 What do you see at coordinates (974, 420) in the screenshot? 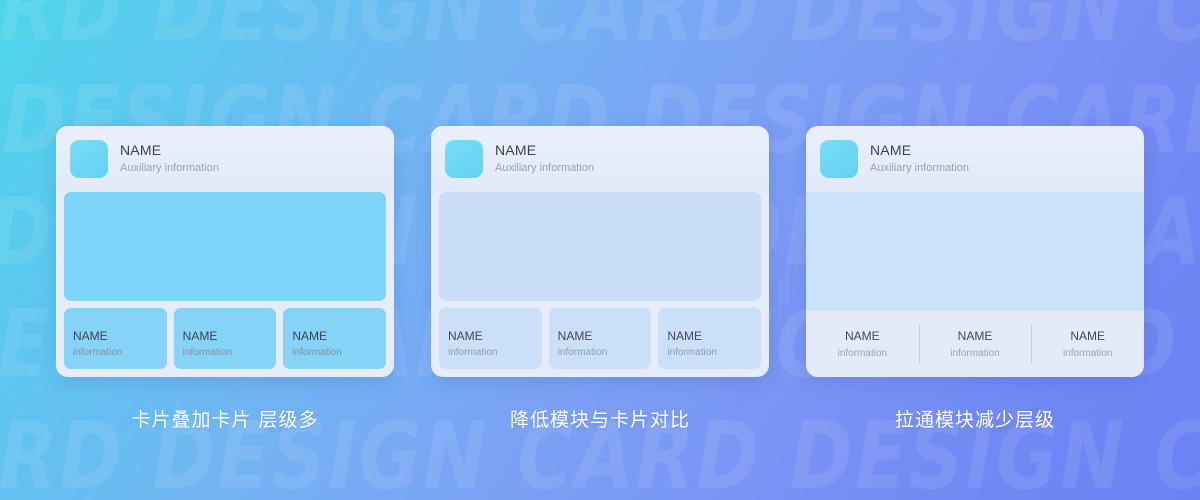
I see `card-caption: 拉通模块减少层级` at bounding box center [974, 420].